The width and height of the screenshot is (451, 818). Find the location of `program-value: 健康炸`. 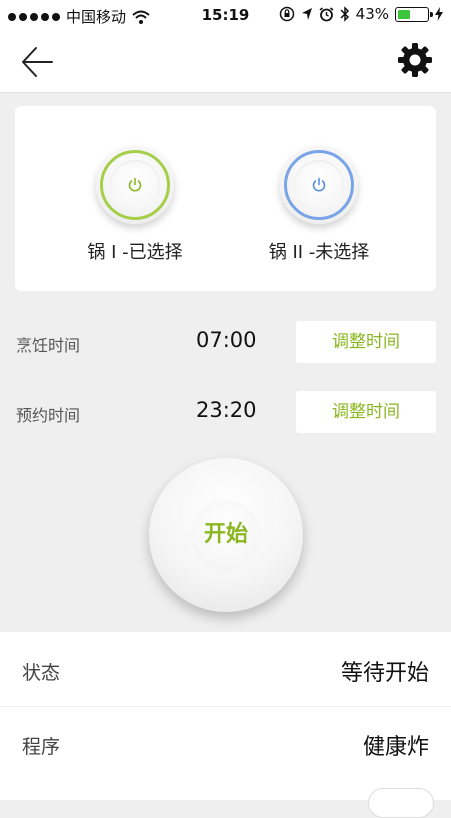

program-value: 健康炸 is located at coordinates (395, 747).